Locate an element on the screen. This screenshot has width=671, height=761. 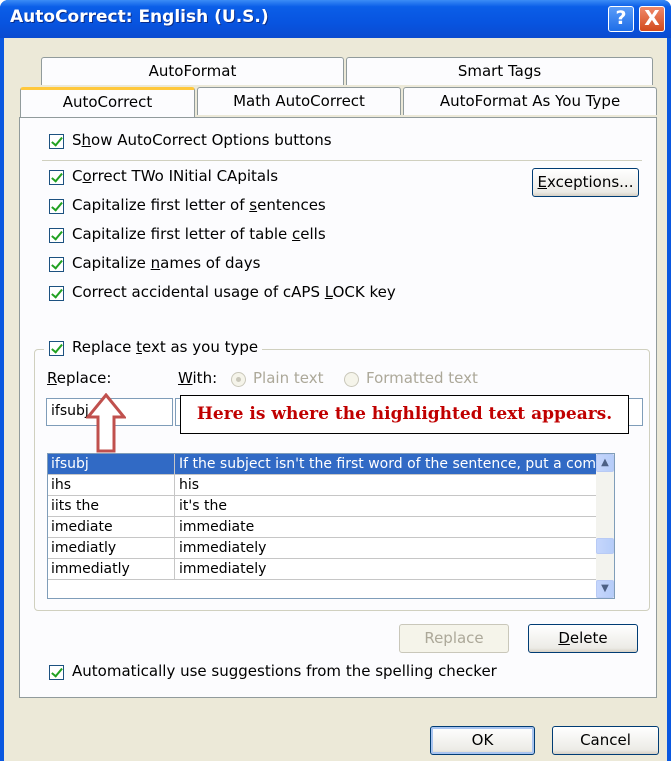
spelling-suggestions-checkbox is located at coordinates (56, 672).